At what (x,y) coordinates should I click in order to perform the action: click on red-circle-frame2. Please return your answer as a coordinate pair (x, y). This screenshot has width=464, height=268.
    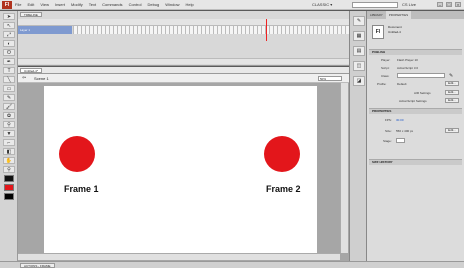
    Looking at the image, I should click on (282, 154).